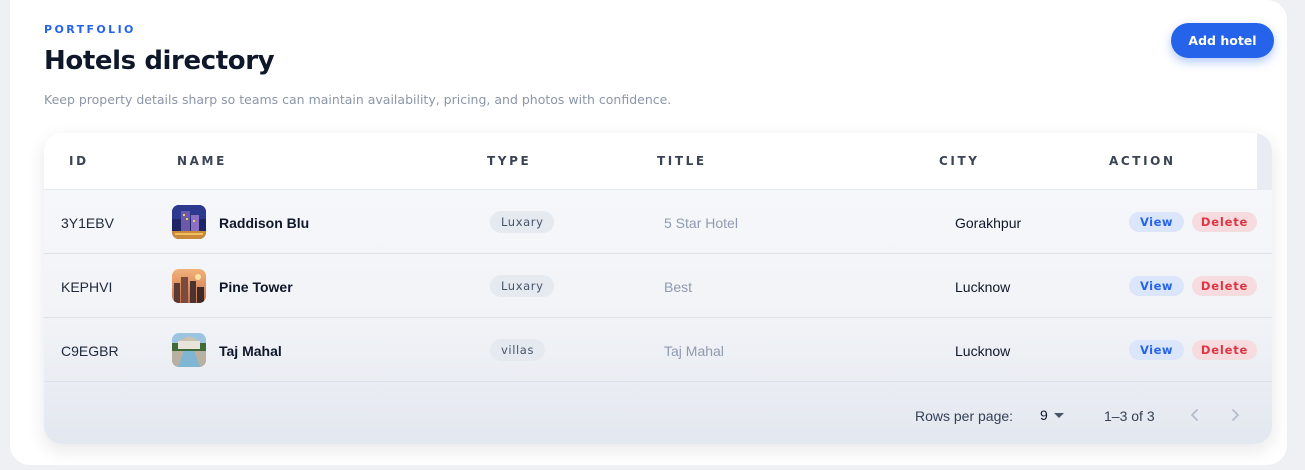  I want to click on chevron-right-icon, so click(1235, 415).